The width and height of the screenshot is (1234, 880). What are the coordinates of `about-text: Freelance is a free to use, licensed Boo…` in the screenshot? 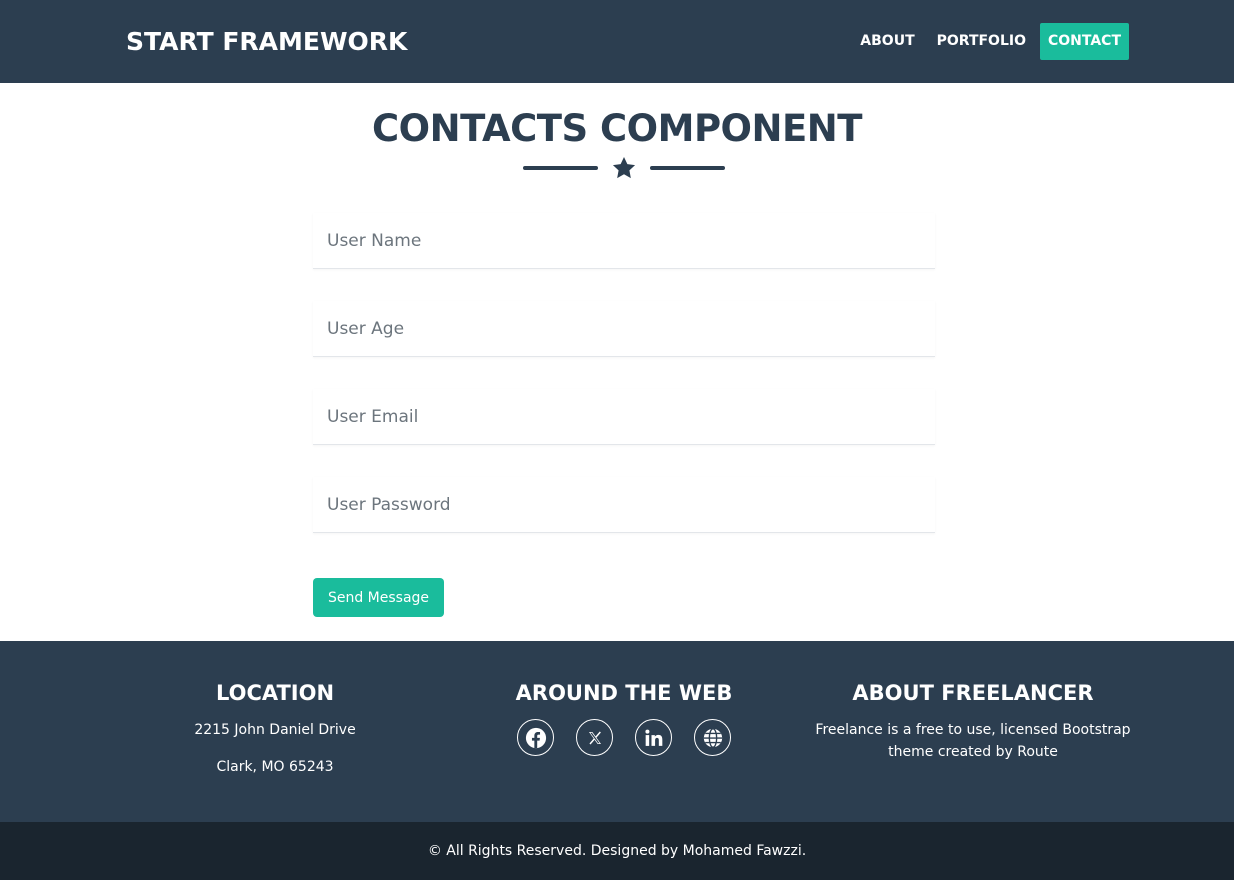 It's located at (973, 741).